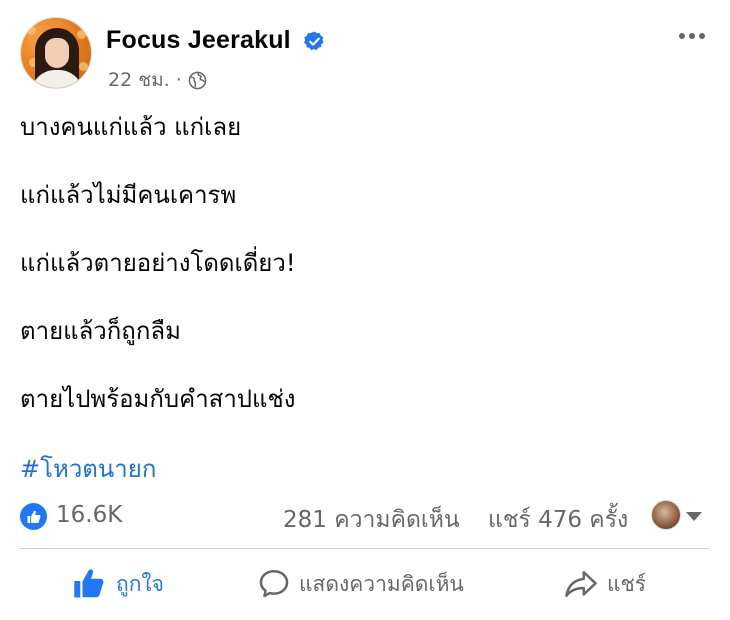  I want to click on post-text-line: แก่แล้วไม่มีคนเคารพ, so click(128, 195).